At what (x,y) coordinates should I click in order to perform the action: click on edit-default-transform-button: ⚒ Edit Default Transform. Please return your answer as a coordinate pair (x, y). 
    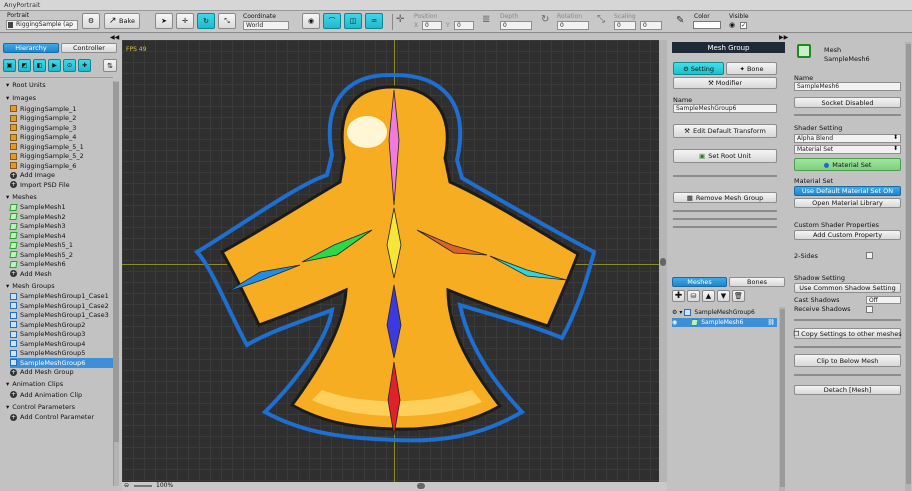
    Looking at the image, I should click on (725, 131).